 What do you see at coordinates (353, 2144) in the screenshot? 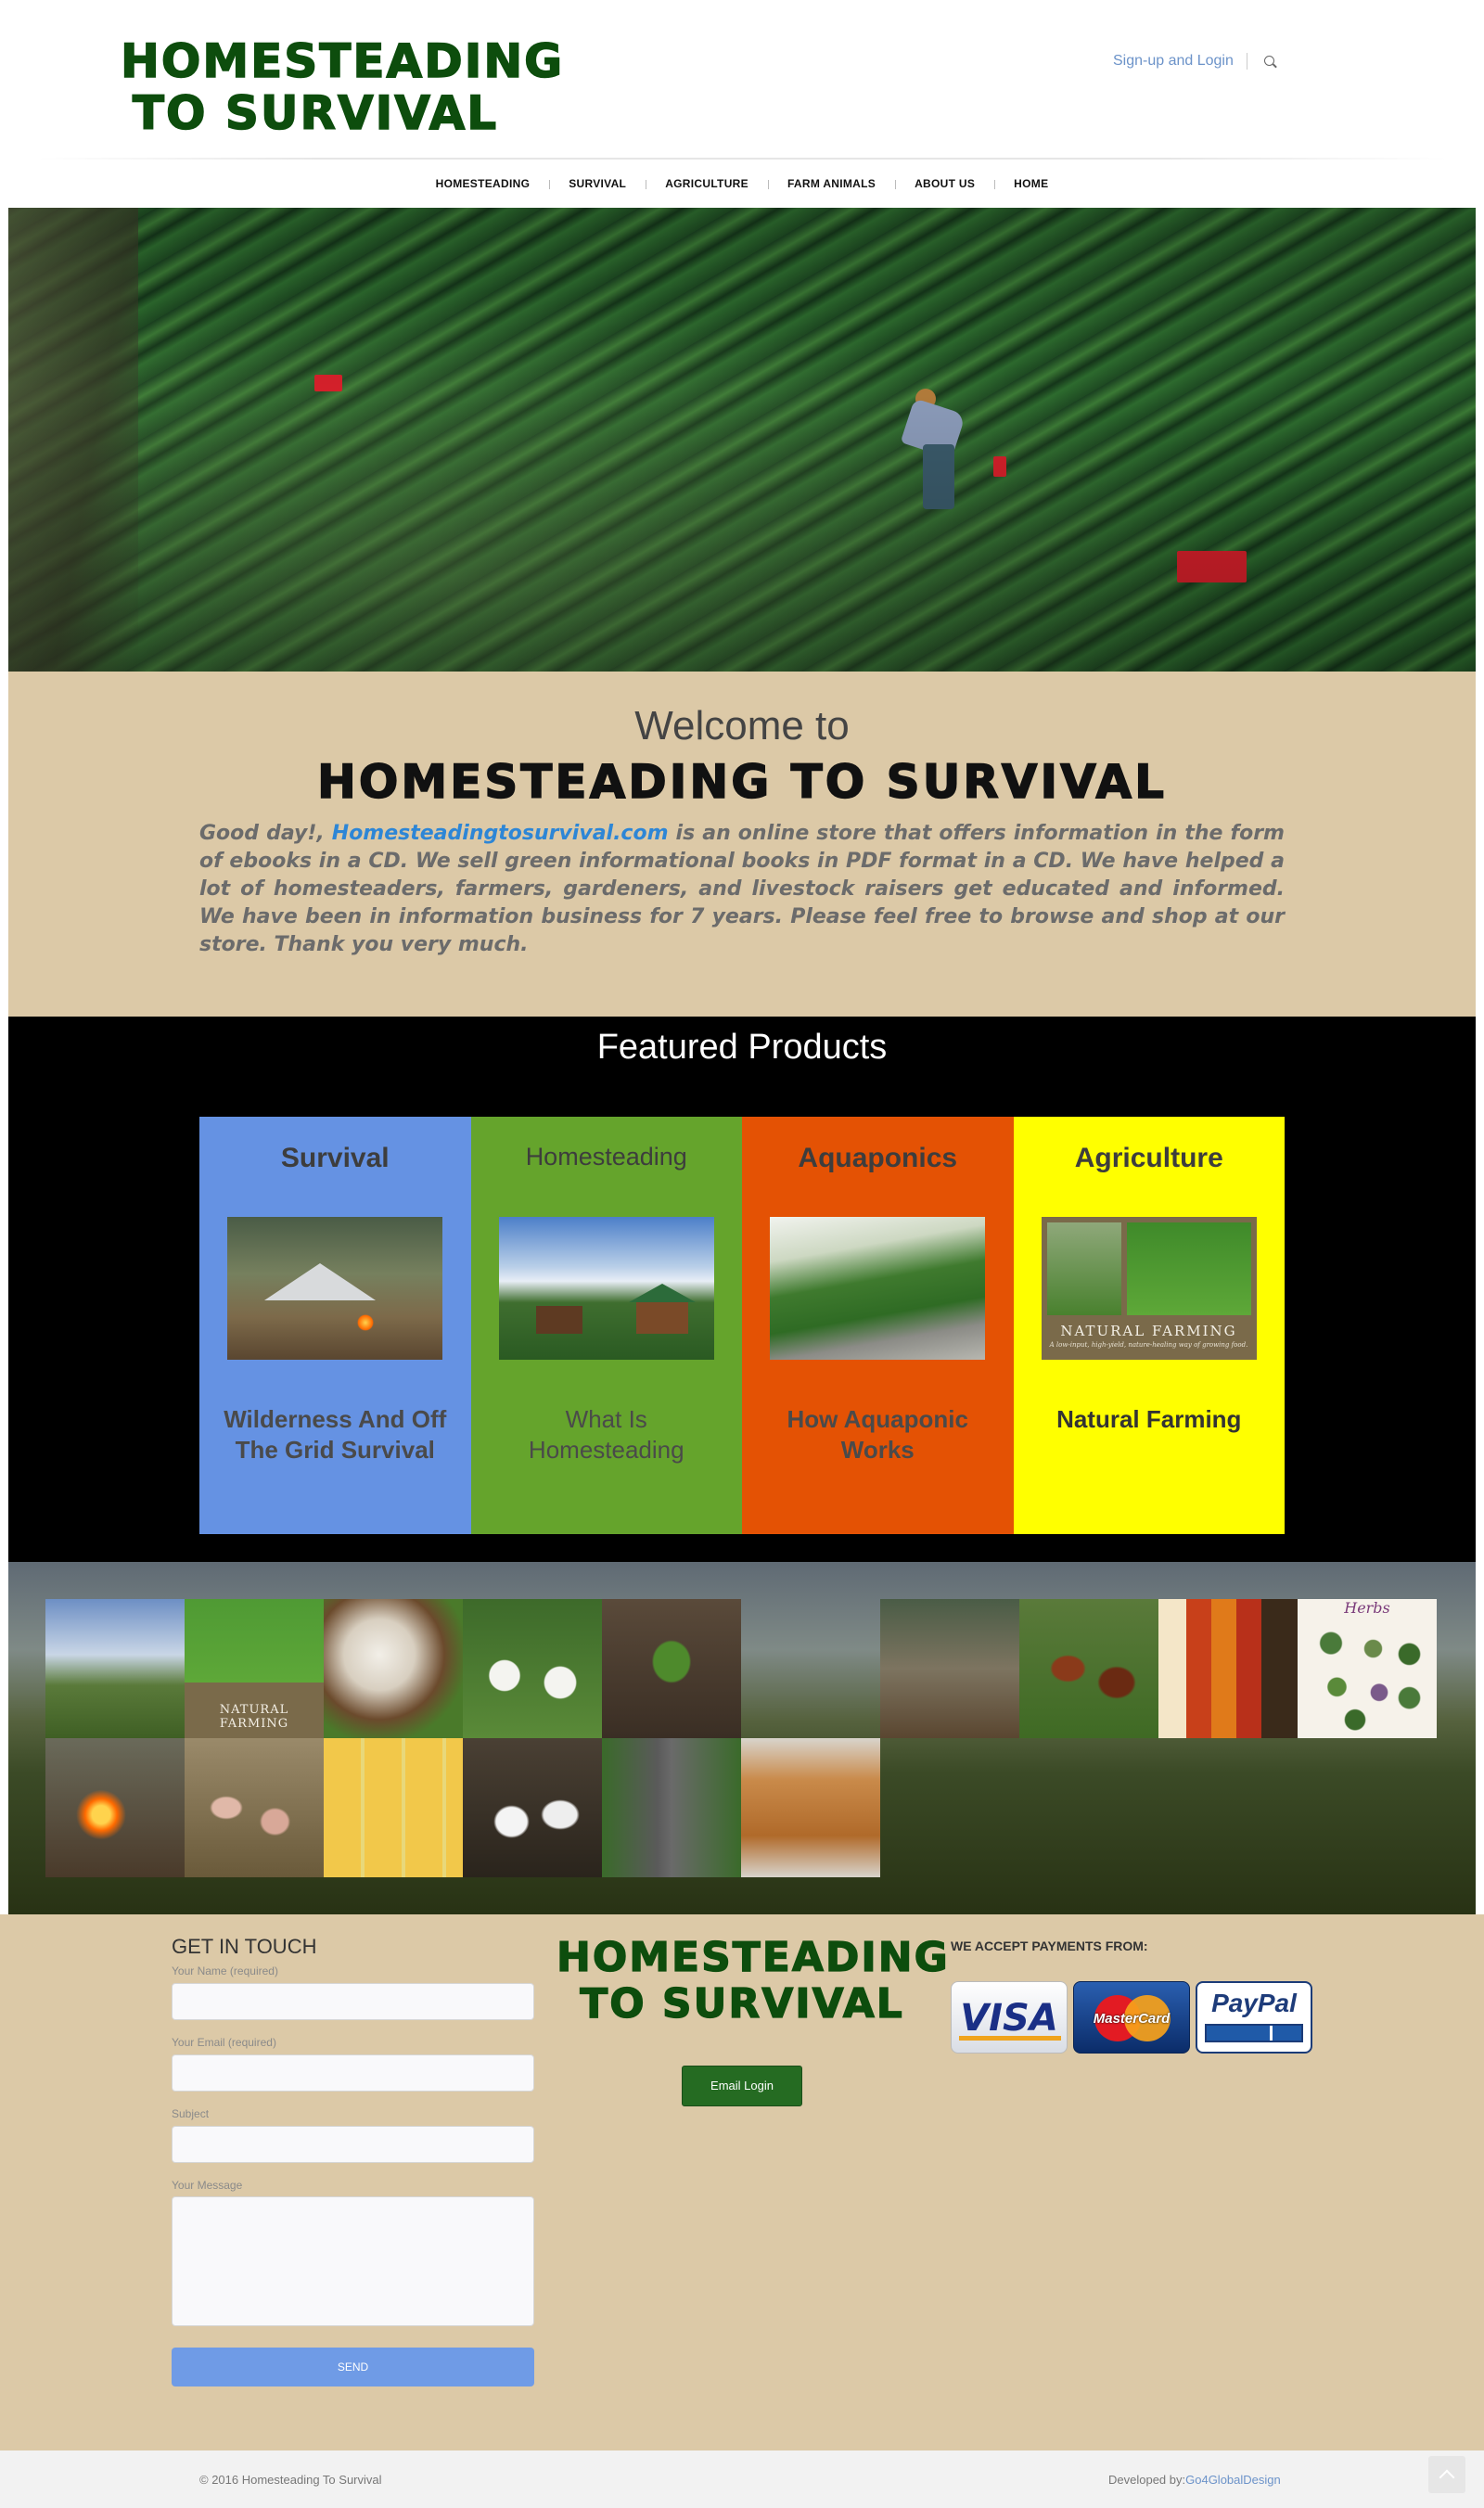
I see `subject-field` at bounding box center [353, 2144].